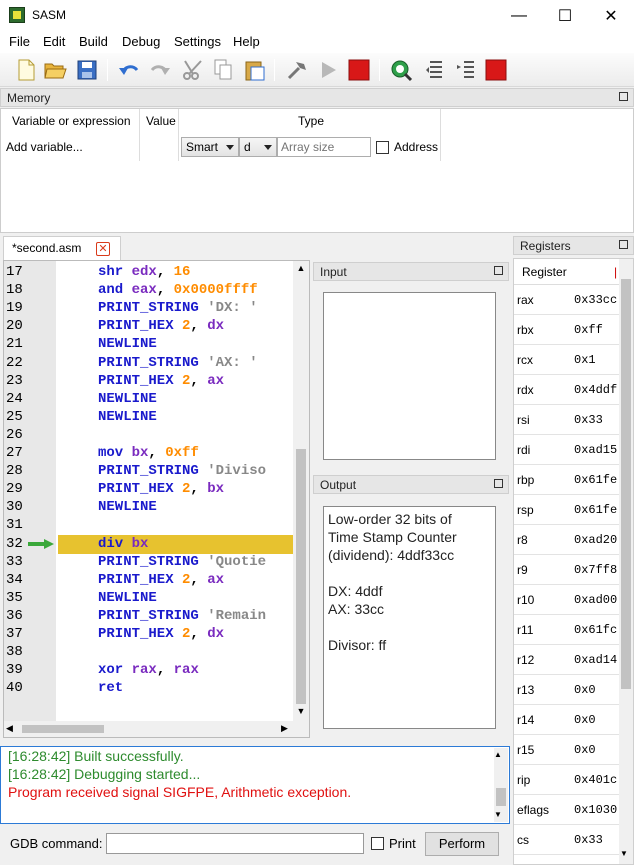 Image resolution: width=634 pixels, height=865 pixels. Describe the element at coordinates (141, 41) in the screenshot. I see `menu-debug: Debug` at that location.